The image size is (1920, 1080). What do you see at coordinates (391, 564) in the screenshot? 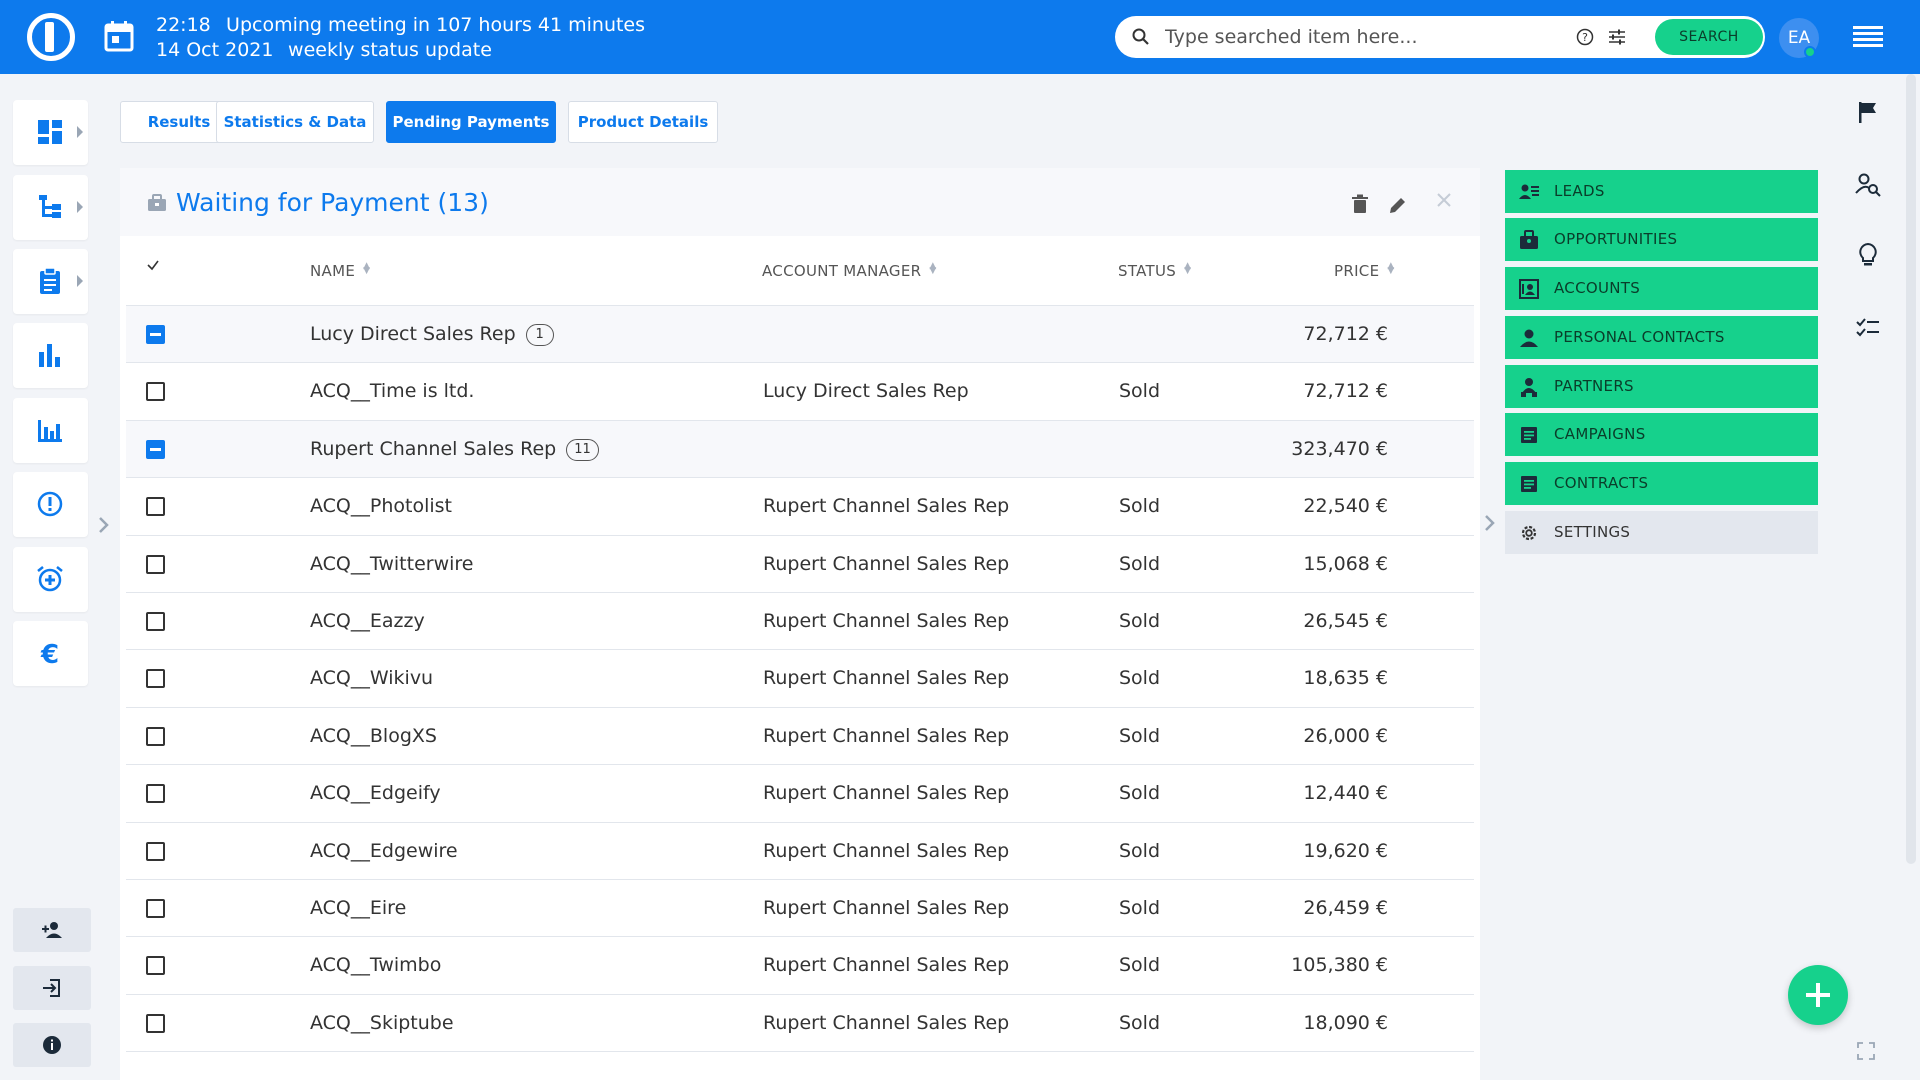
I see `row-name: ACQ__Twitterwire` at bounding box center [391, 564].